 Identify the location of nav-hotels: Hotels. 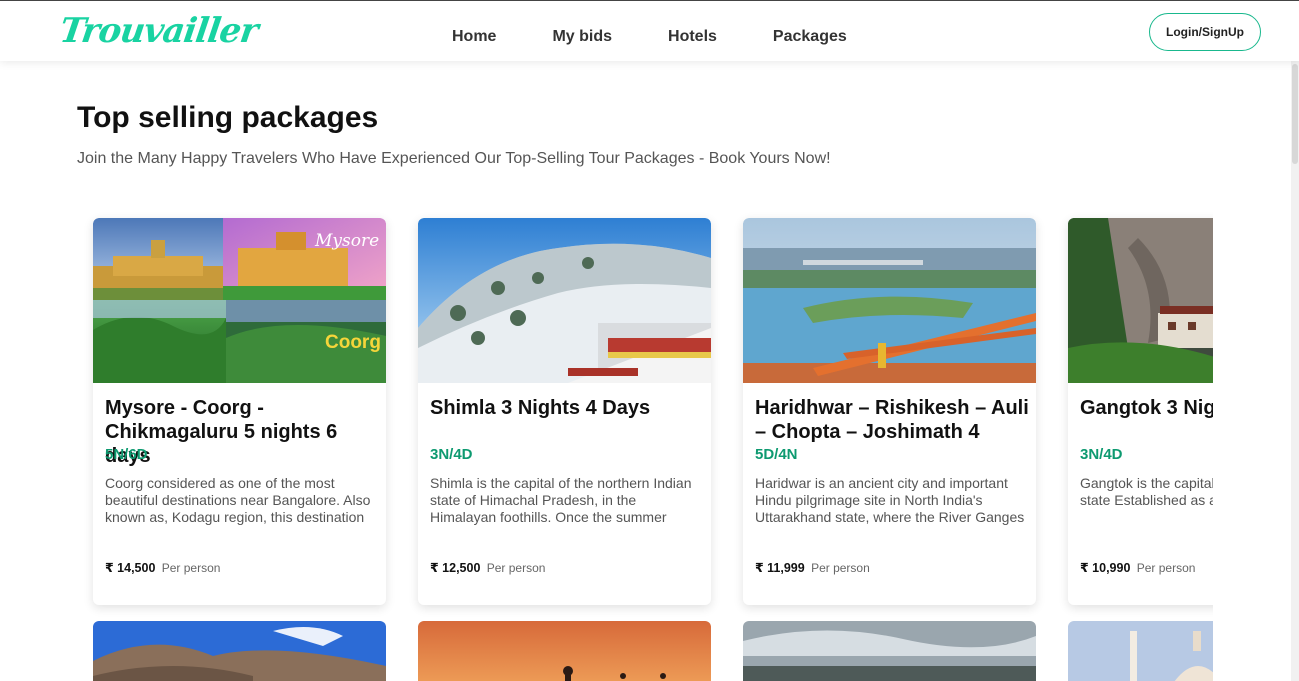
(692, 37).